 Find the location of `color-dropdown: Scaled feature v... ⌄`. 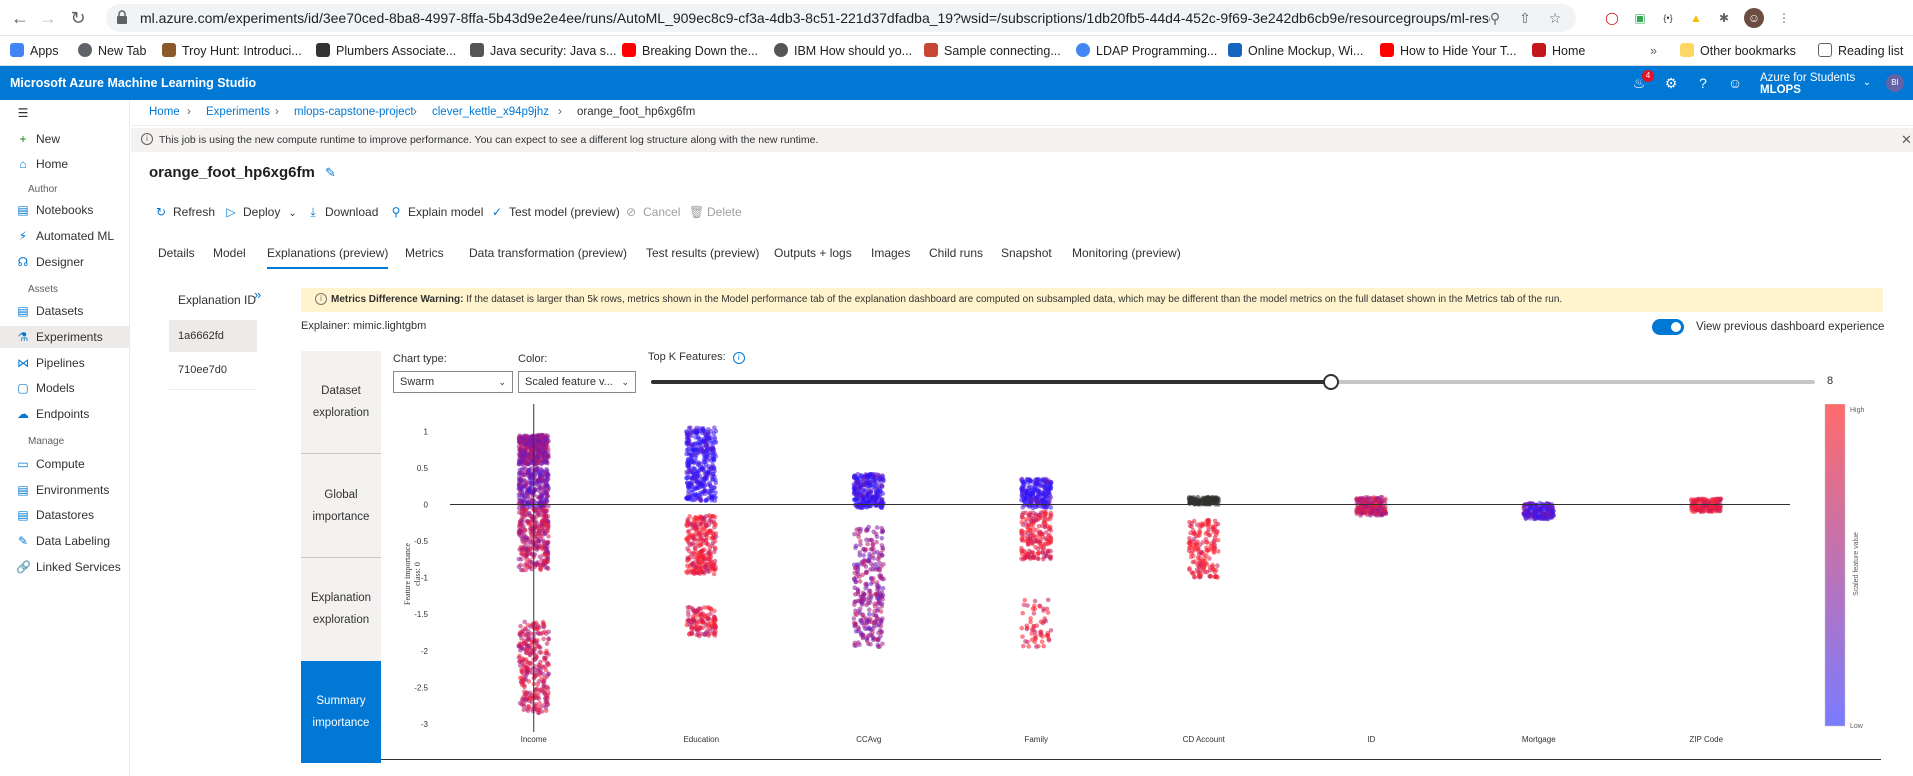

color-dropdown: Scaled feature v... ⌄ is located at coordinates (577, 382).